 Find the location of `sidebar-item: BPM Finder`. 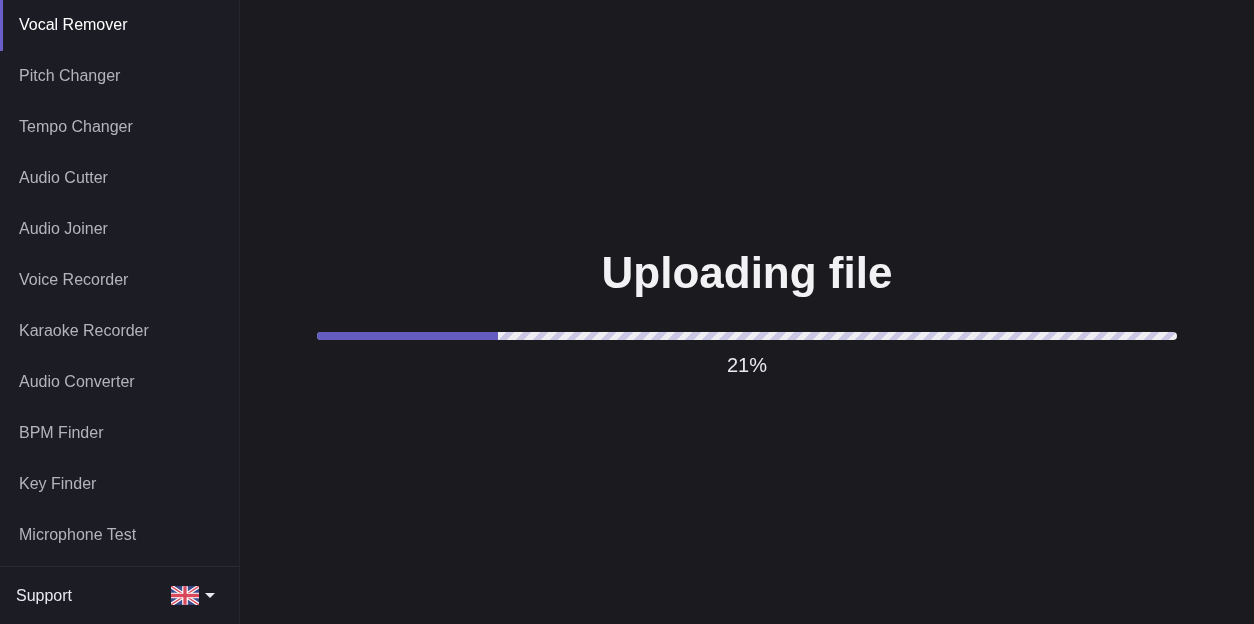

sidebar-item: BPM Finder is located at coordinates (119, 433).